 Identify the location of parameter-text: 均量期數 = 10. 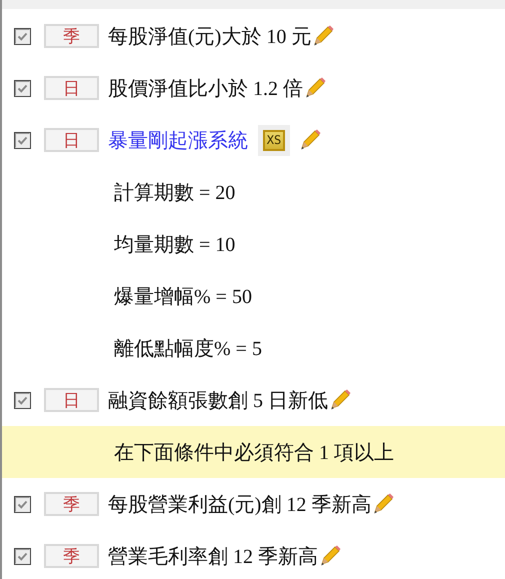
(175, 245).